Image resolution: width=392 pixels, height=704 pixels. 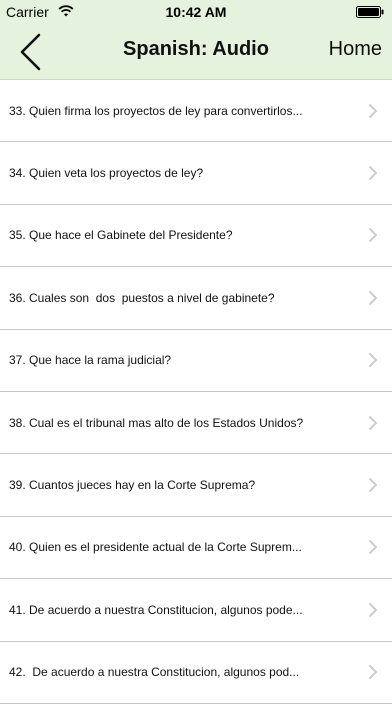 I want to click on home-button: Home, so click(x=355, y=49).